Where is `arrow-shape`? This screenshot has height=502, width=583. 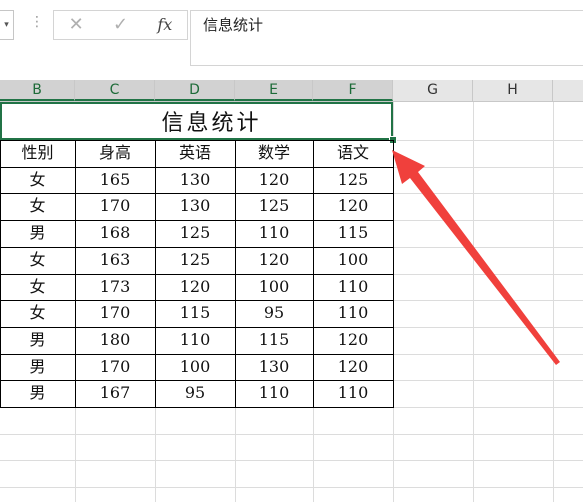 arrow-shape is located at coordinates (476, 257).